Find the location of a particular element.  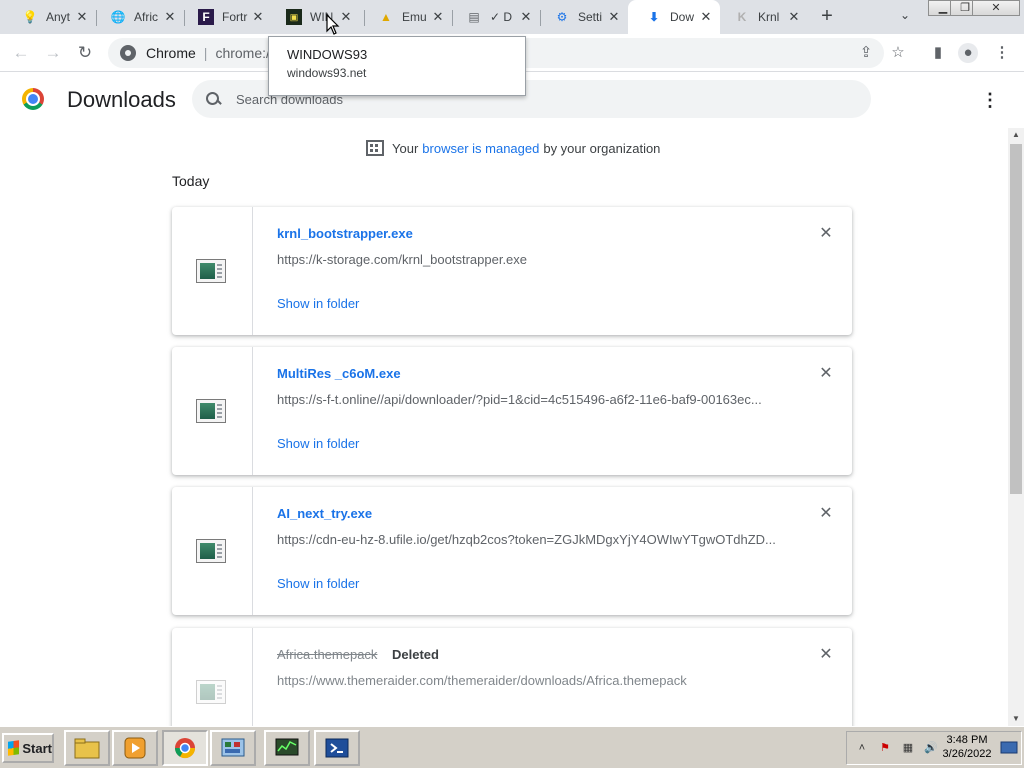

share-icon: ⇪ is located at coordinates (866, 53).